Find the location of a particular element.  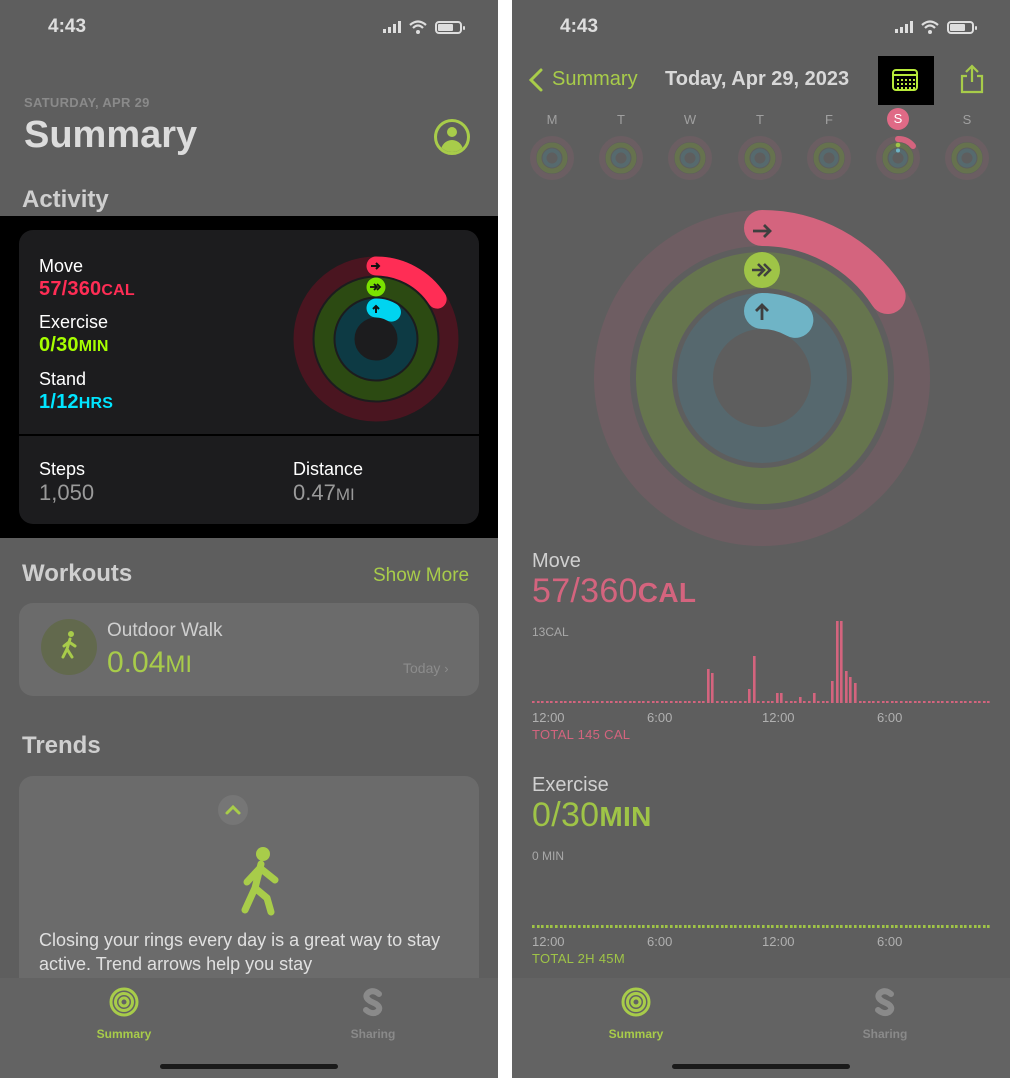

back-chevron-icon is located at coordinates (536, 80).